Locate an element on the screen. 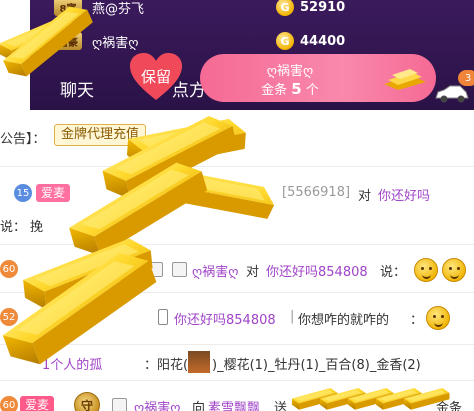 The width and height of the screenshot is (474, 411). flower-avatar is located at coordinates (199, 362).